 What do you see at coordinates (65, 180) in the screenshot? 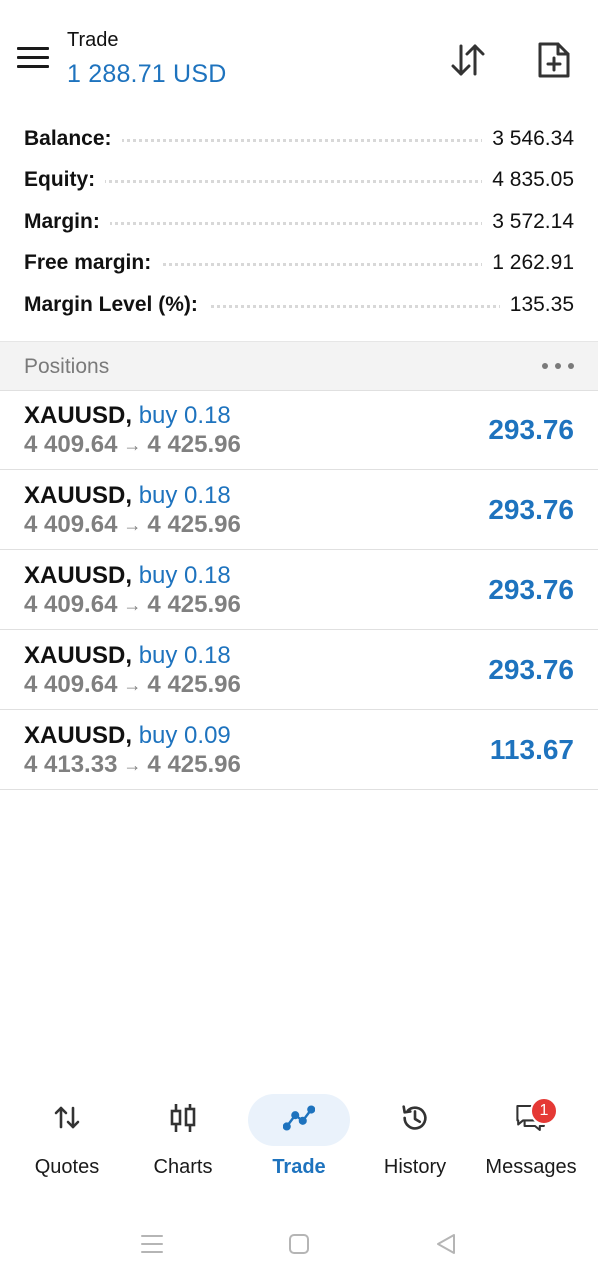
I see `summary-label: Equity:` at bounding box center [65, 180].